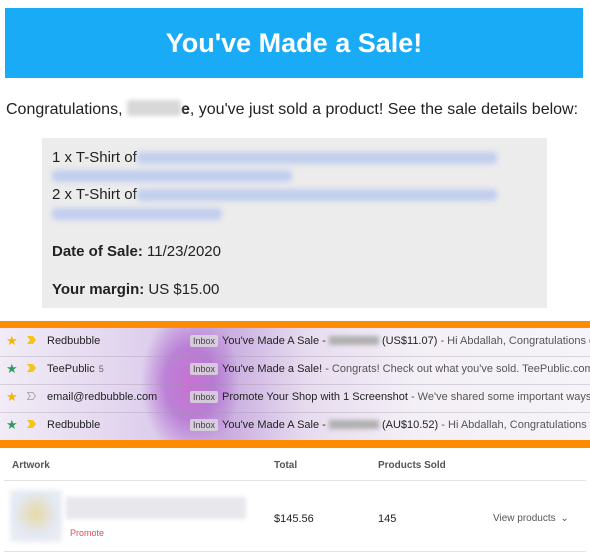  Describe the element at coordinates (136, 289) in the screenshot. I see `your-margin: Your margin: US $15.00` at that location.